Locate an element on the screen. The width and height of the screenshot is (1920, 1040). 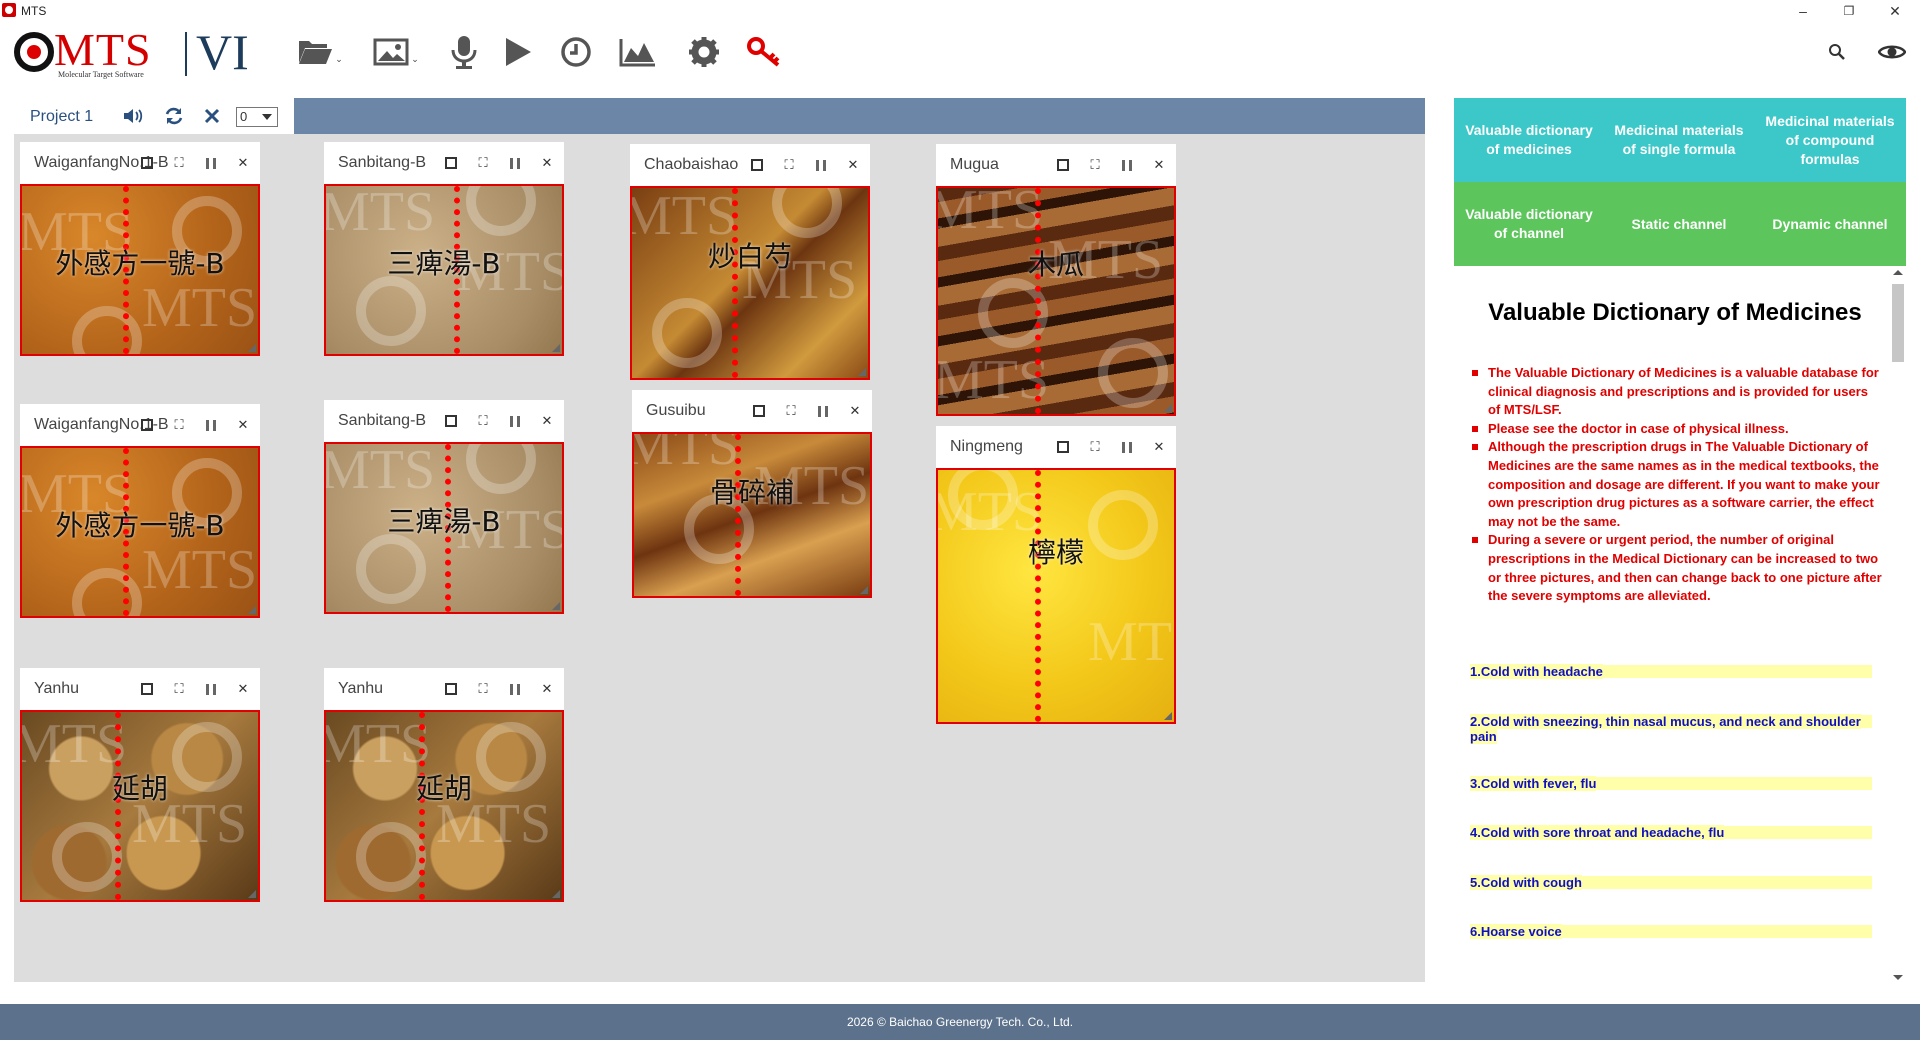
panel-image: MTS MTS 三痺湯-B is located at coordinates (444, 528).